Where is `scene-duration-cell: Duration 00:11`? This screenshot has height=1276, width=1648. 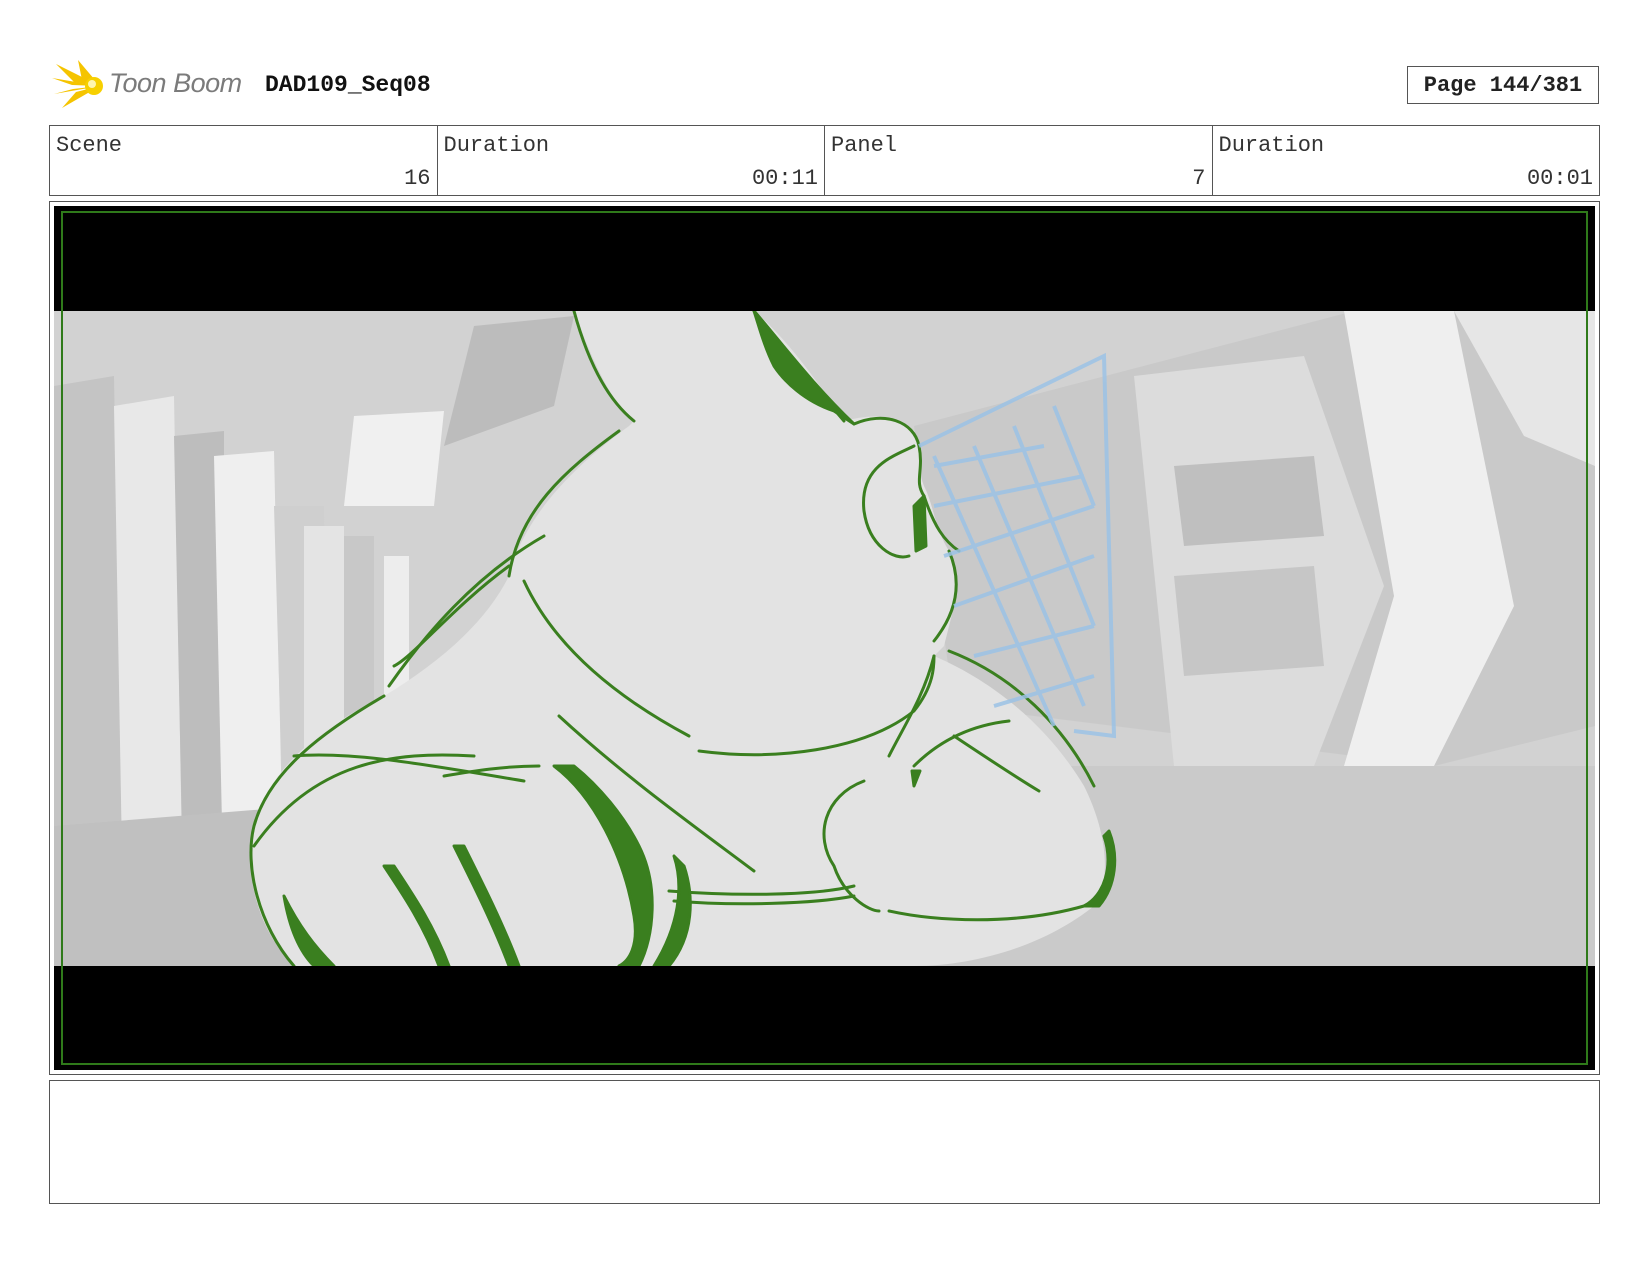 scene-duration-cell: Duration 00:11 is located at coordinates (631, 160).